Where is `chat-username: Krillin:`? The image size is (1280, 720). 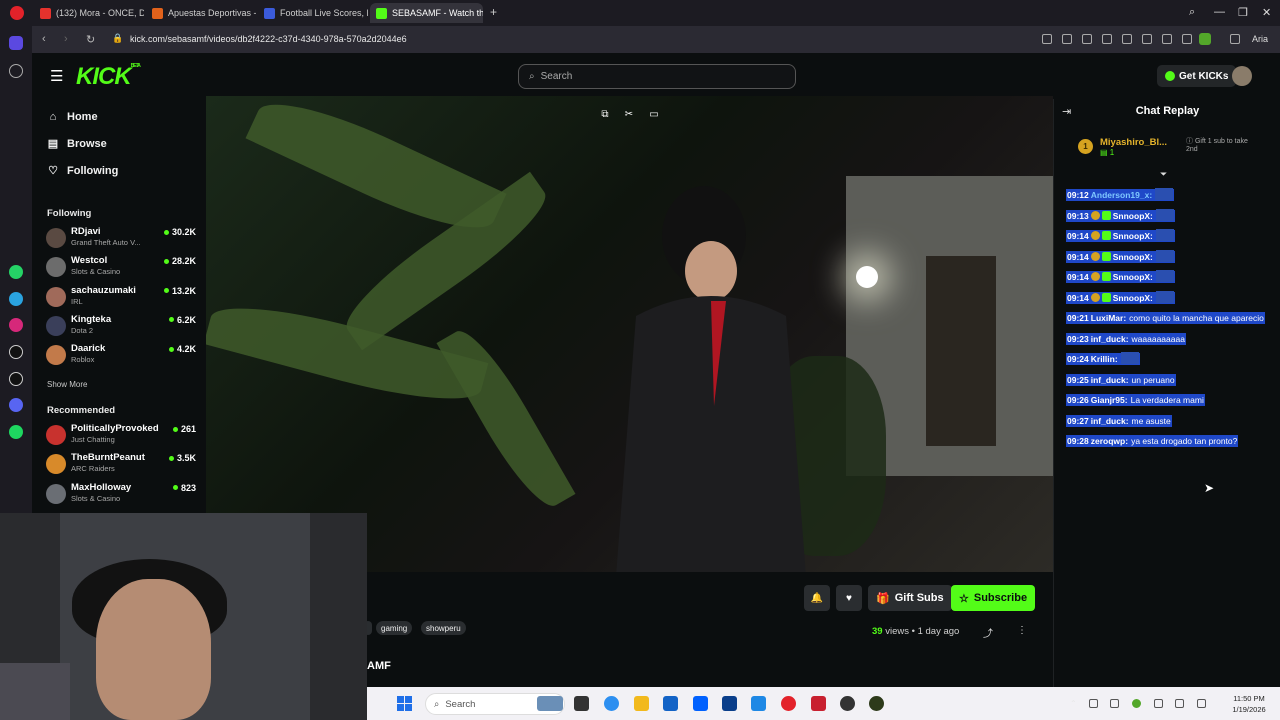 chat-username: Krillin: is located at coordinates (1104, 359).